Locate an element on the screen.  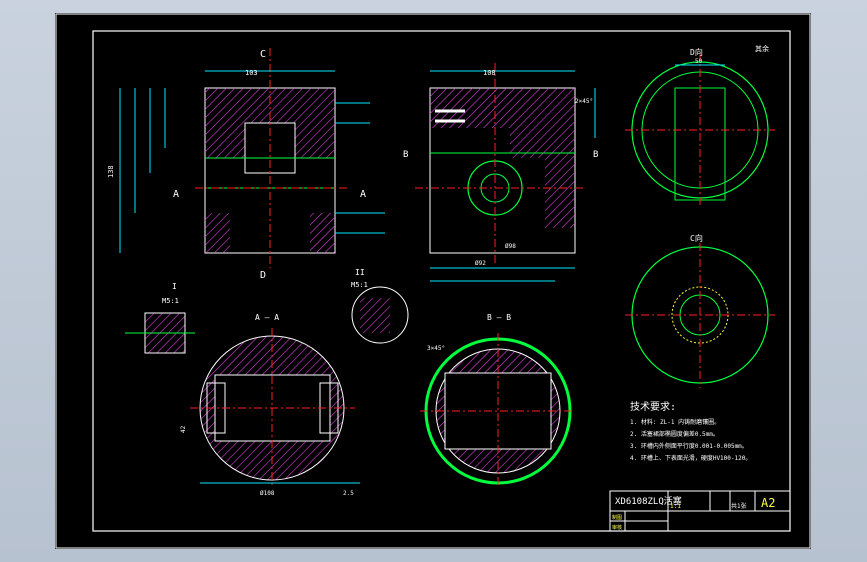
dim-bottom: Ø92 is located at coordinates (480, 263).